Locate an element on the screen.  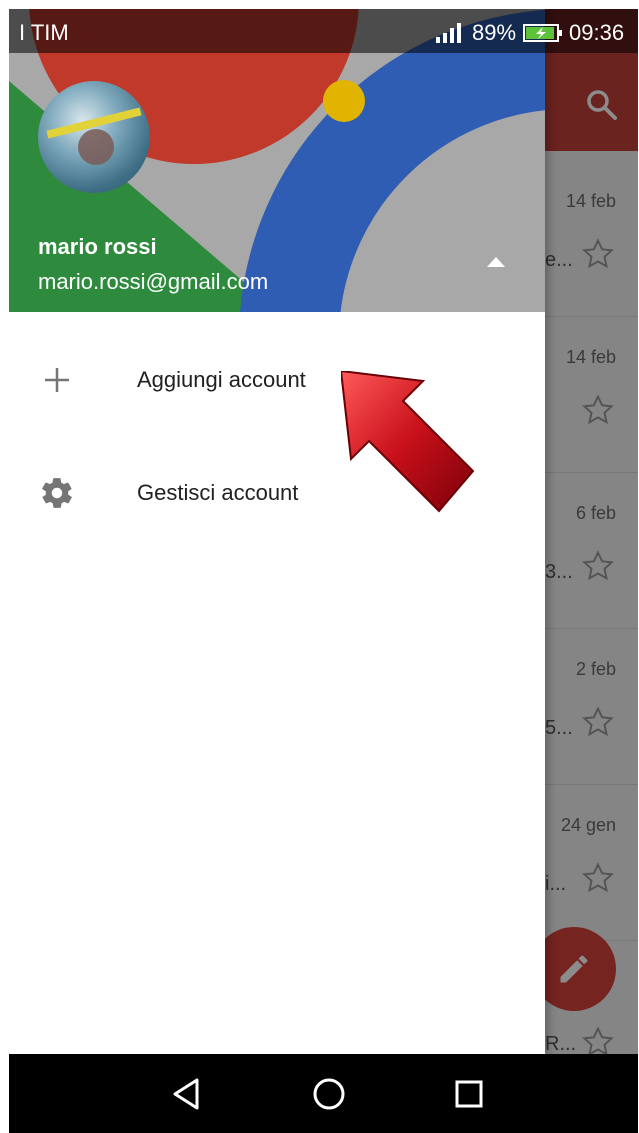
manage-accounts-label: Gestisci account is located at coordinates (218, 492).